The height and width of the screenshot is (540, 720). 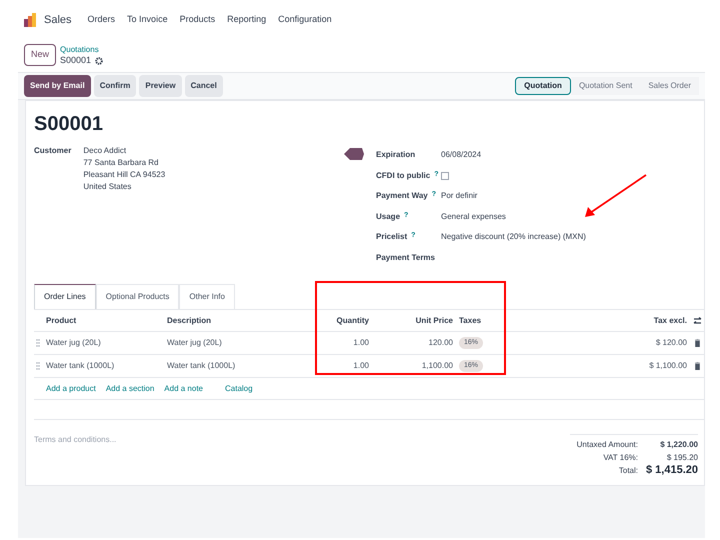 I want to click on field-label: Customer, so click(x=53, y=151).